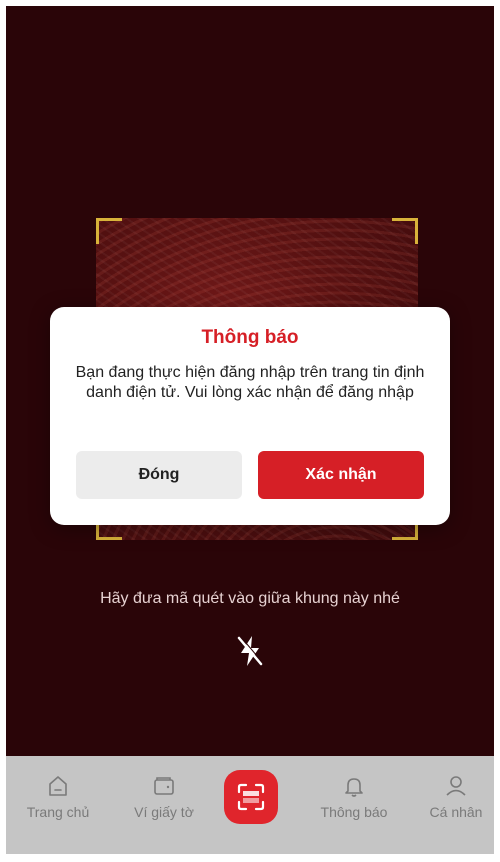 The height and width of the screenshot is (862, 500). What do you see at coordinates (159, 475) in the screenshot?
I see `close-button: Đóng` at bounding box center [159, 475].